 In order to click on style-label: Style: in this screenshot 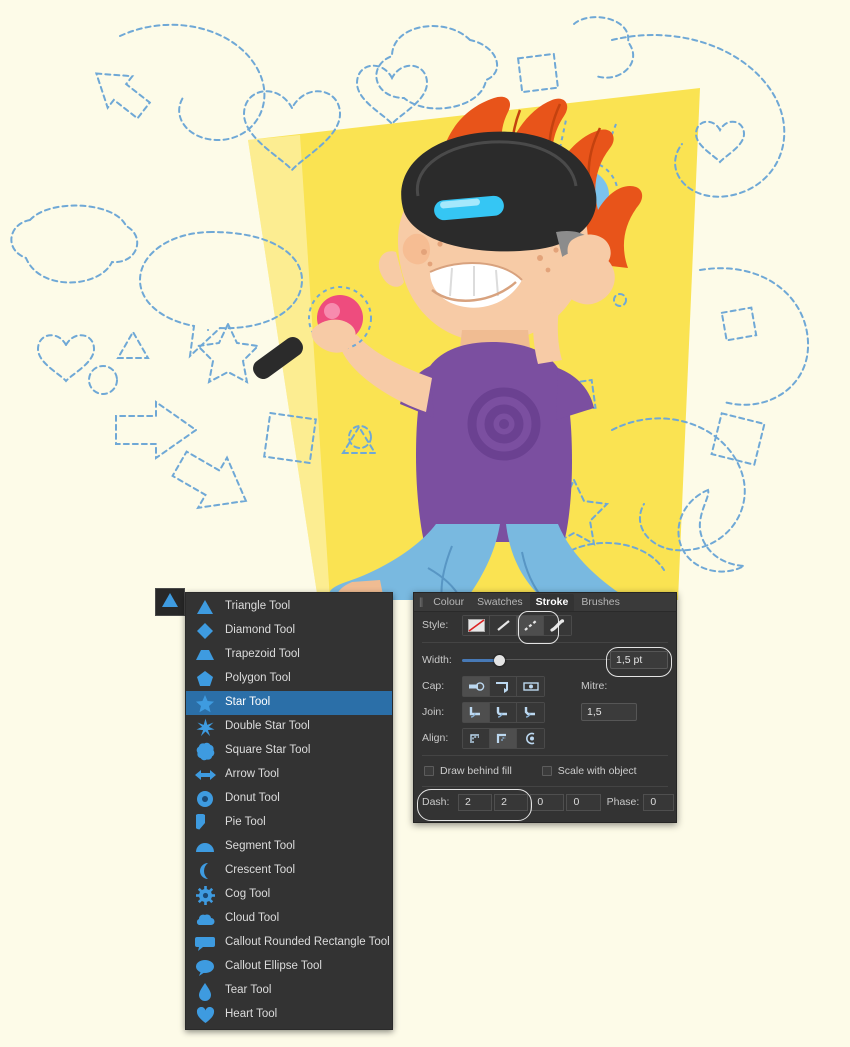, I will do `click(435, 625)`.